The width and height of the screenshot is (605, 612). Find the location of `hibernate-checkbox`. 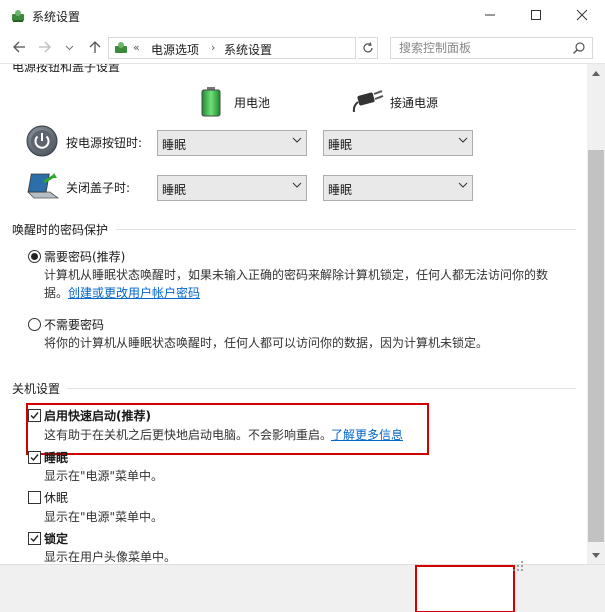

hibernate-checkbox is located at coordinates (34, 497).